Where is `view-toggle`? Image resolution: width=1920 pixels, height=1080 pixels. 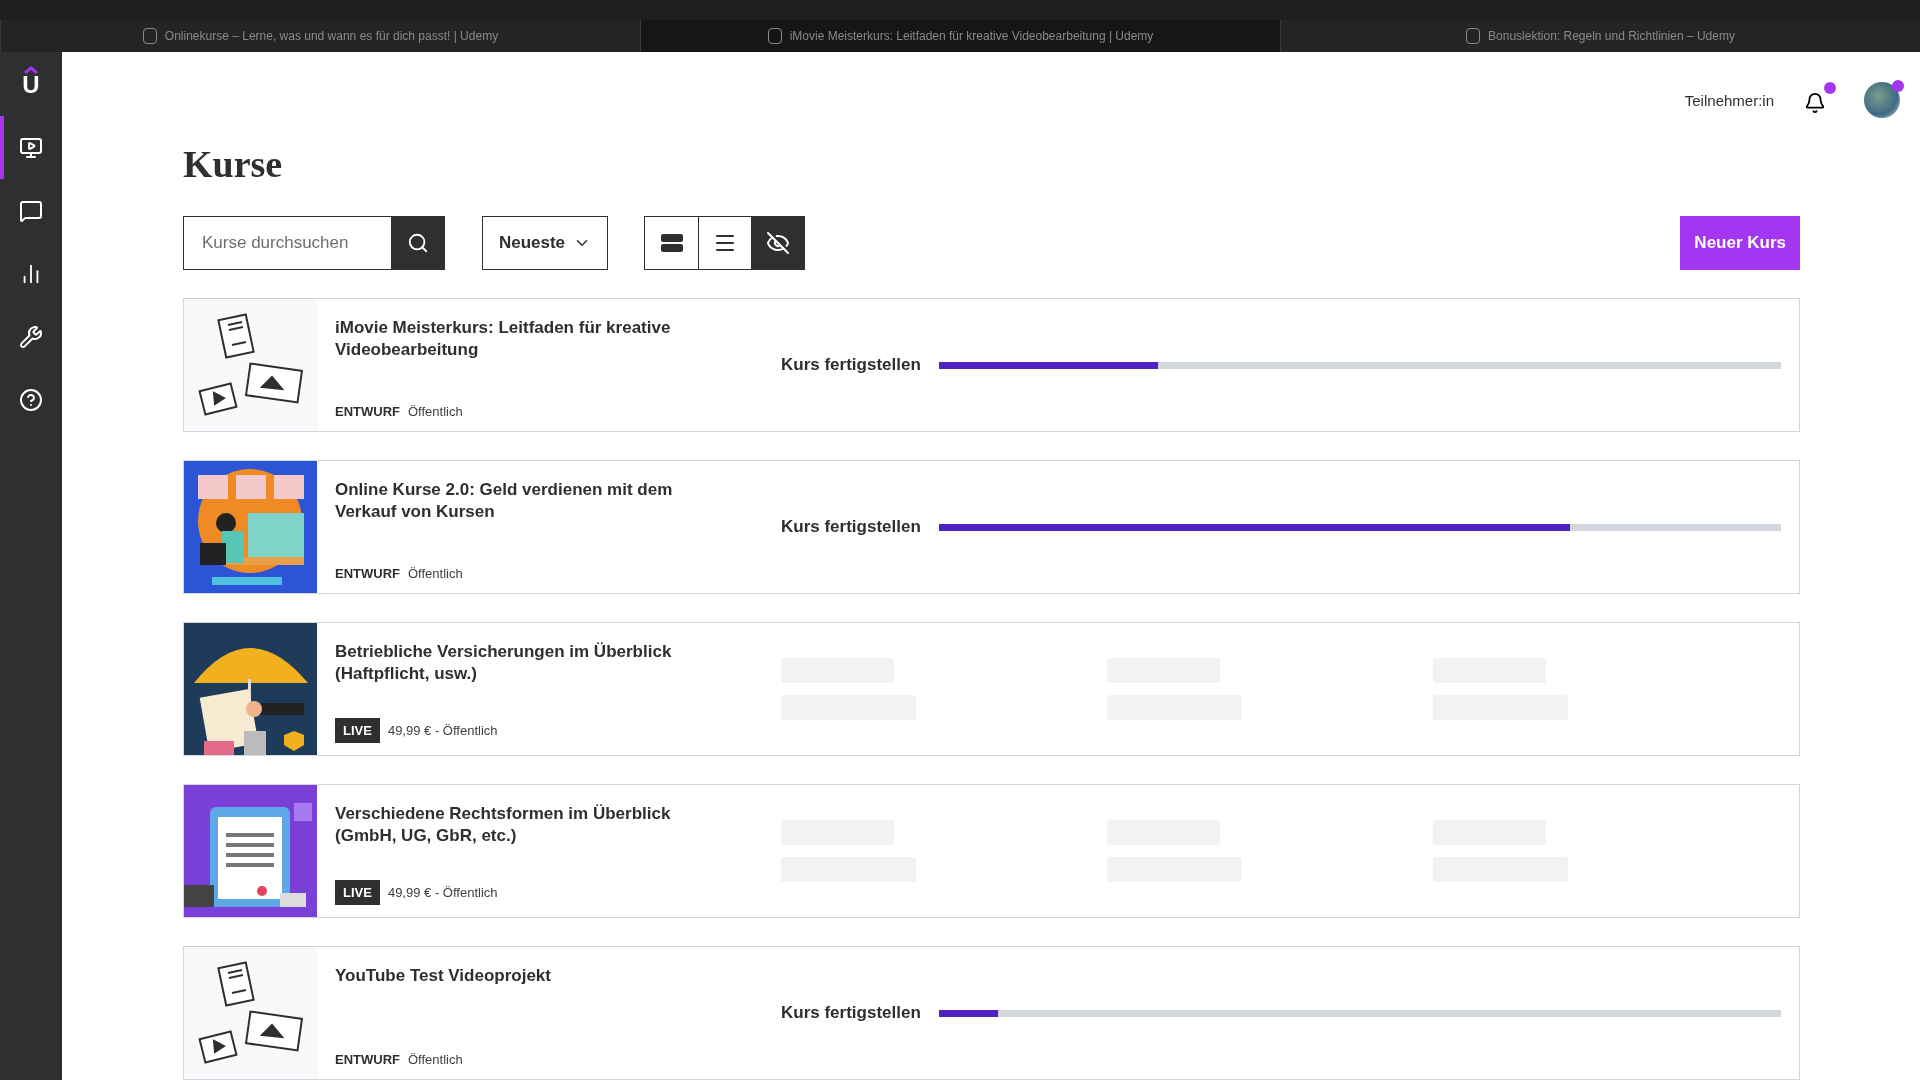
view-toggle is located at coordinates (777, 243).